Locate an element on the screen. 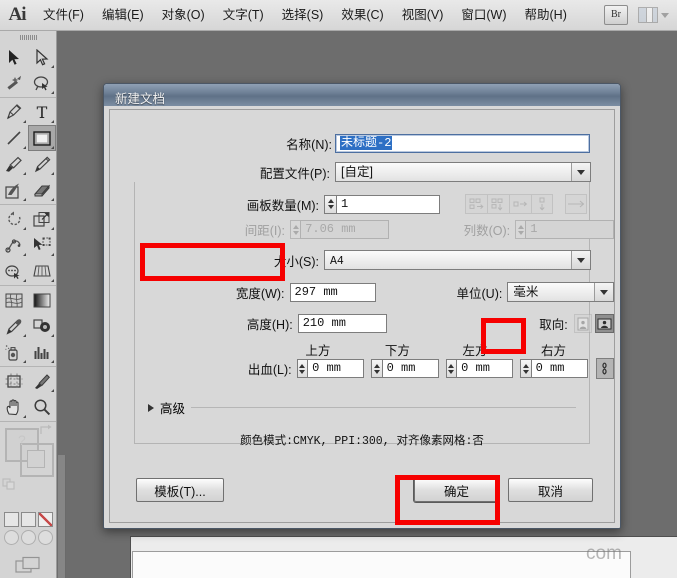 This screenshot has width=677, height=578. menu-view: 视图(V) is located at coordinates (423, 15).